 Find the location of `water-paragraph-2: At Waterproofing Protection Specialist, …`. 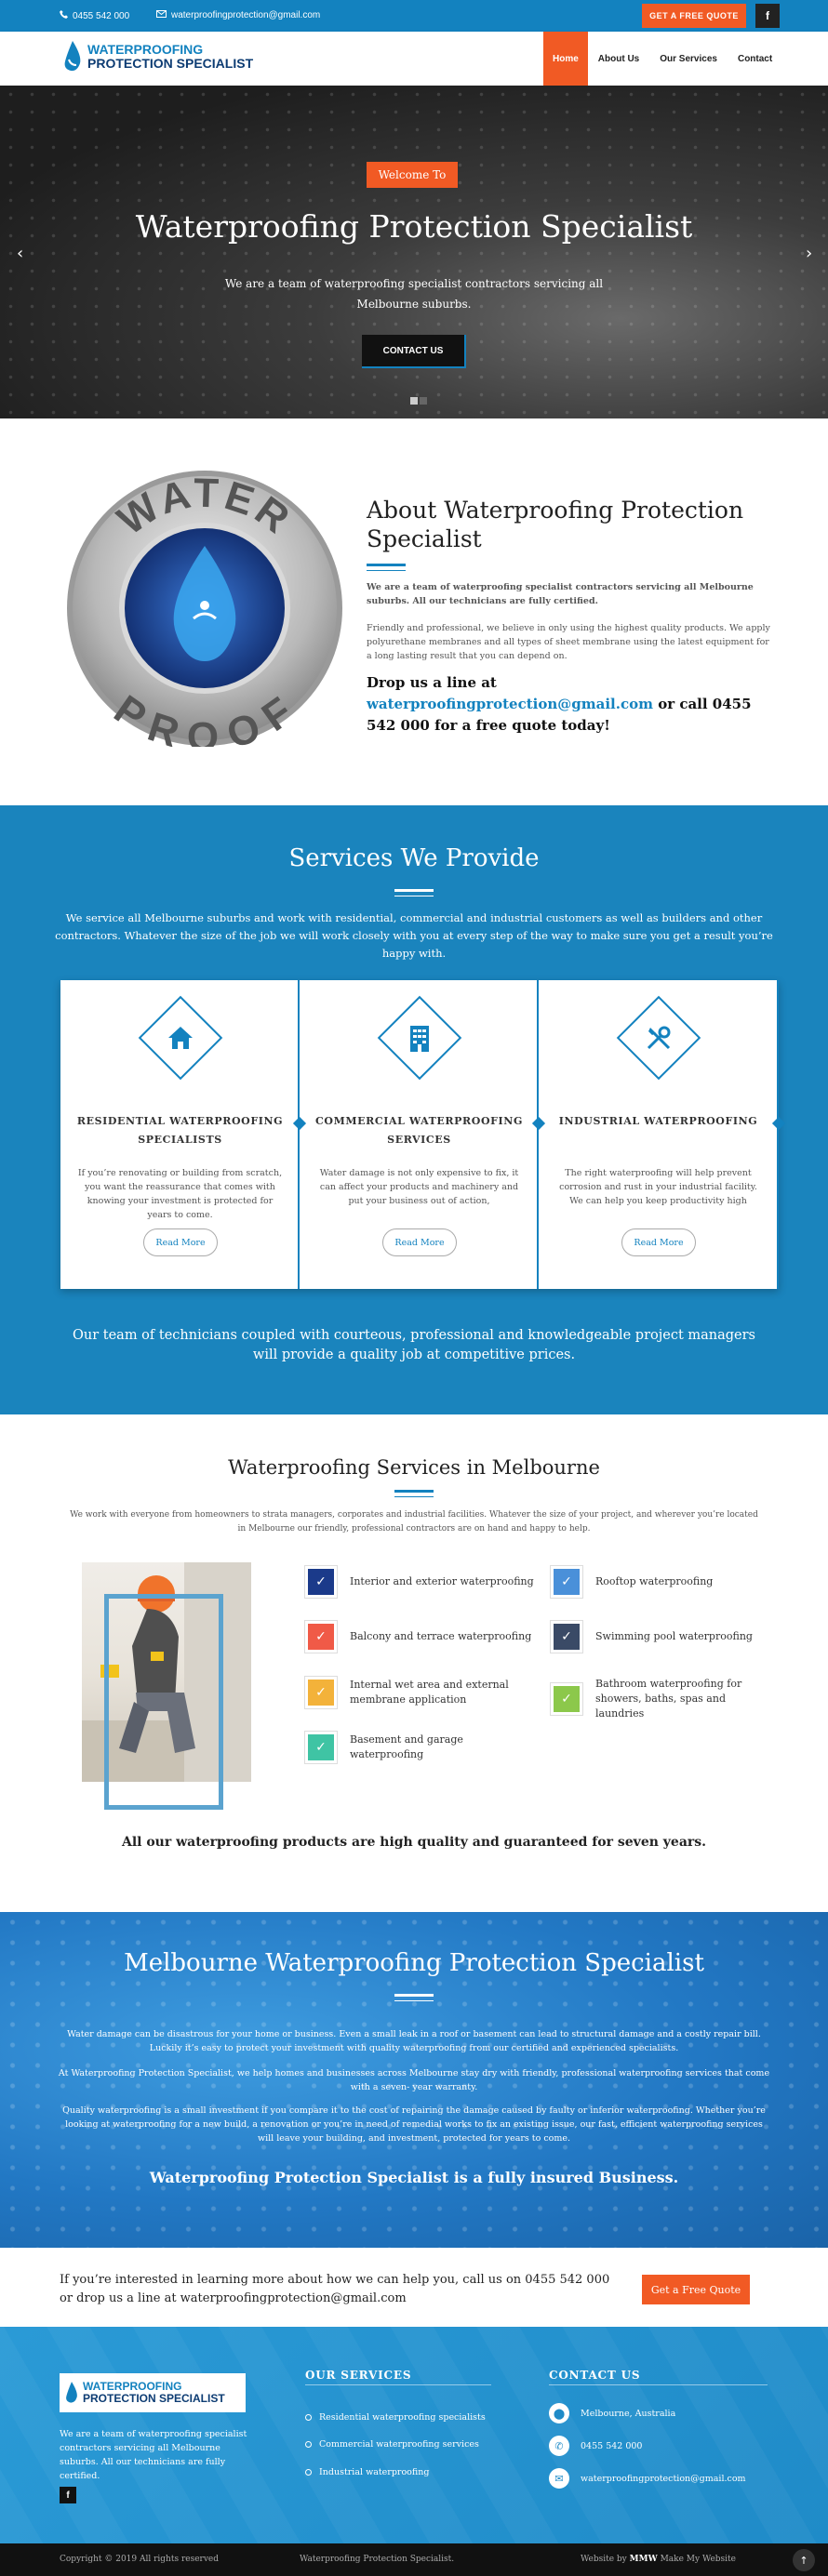

water-paragraph-2: At Waterproofing Protection Specialist, … is located at coordinates (414, 2080).